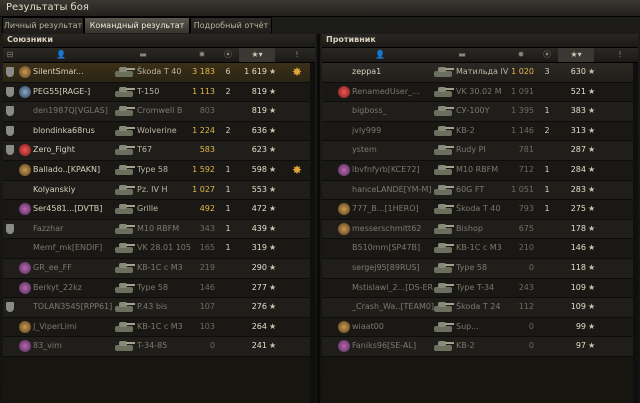 Image resolution: width=640 pixels, height=403 pixels. I want to click on xp-value: 109, so click(578, 307).